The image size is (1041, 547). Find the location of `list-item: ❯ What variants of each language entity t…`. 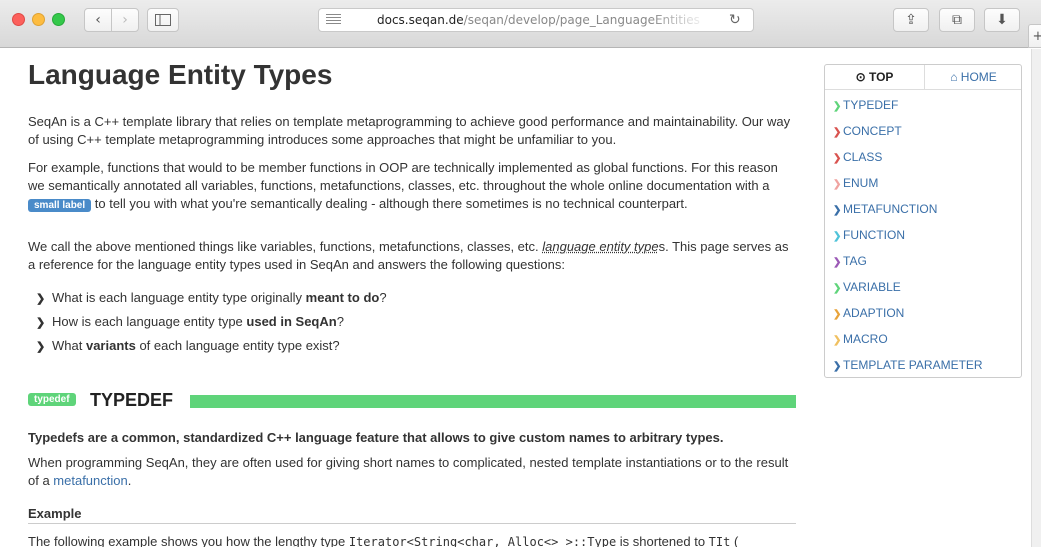

list-item: ❯ What variants of each language entity t… is located at coordinates (211, 346).